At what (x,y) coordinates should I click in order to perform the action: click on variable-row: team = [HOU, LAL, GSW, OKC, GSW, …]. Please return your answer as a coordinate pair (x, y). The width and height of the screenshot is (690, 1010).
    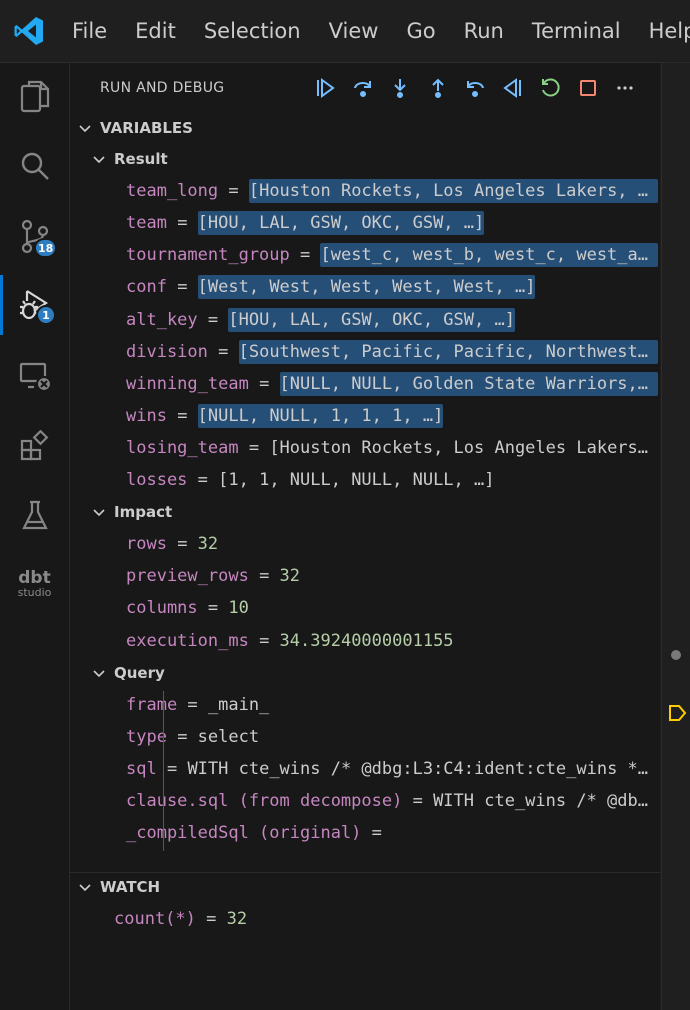
    Looking at the image, I should click on (365, 223).